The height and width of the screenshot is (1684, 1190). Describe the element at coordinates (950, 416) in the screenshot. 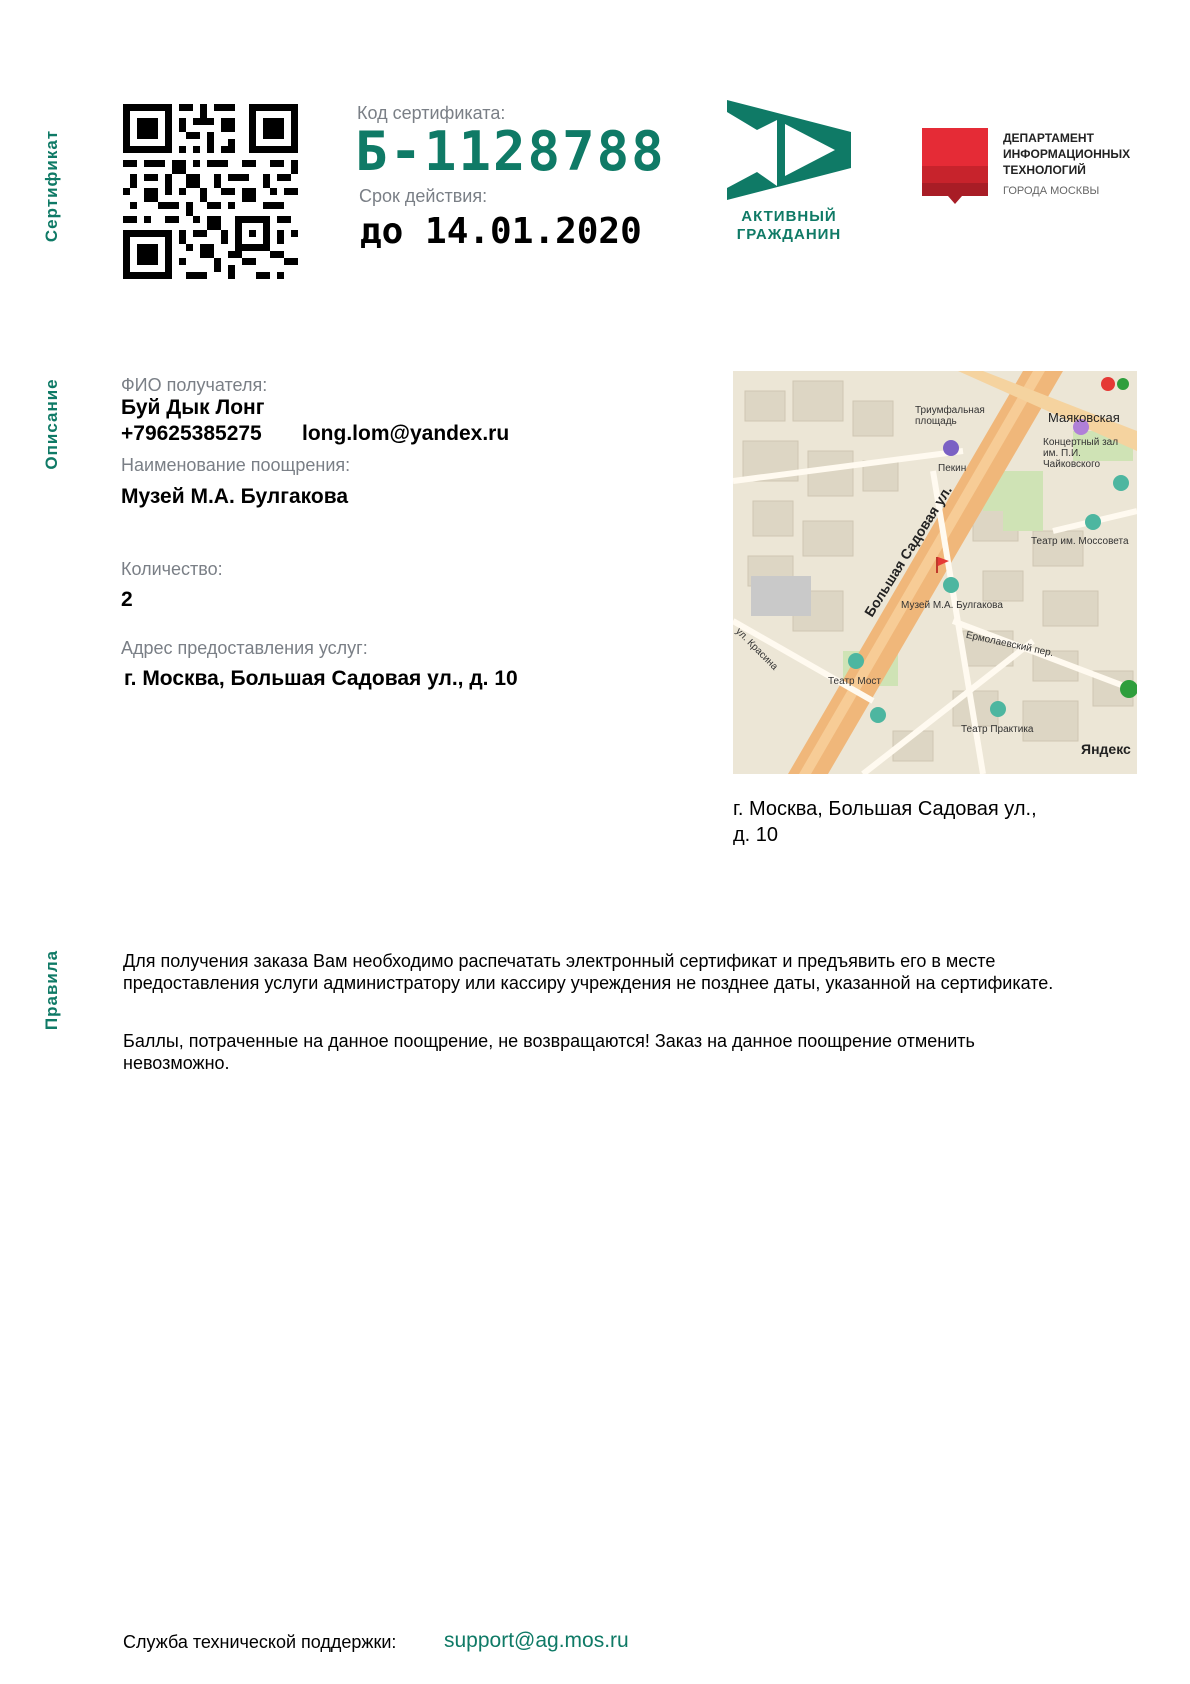

I see `map-square-label: Триумфальная площадь` at that location.